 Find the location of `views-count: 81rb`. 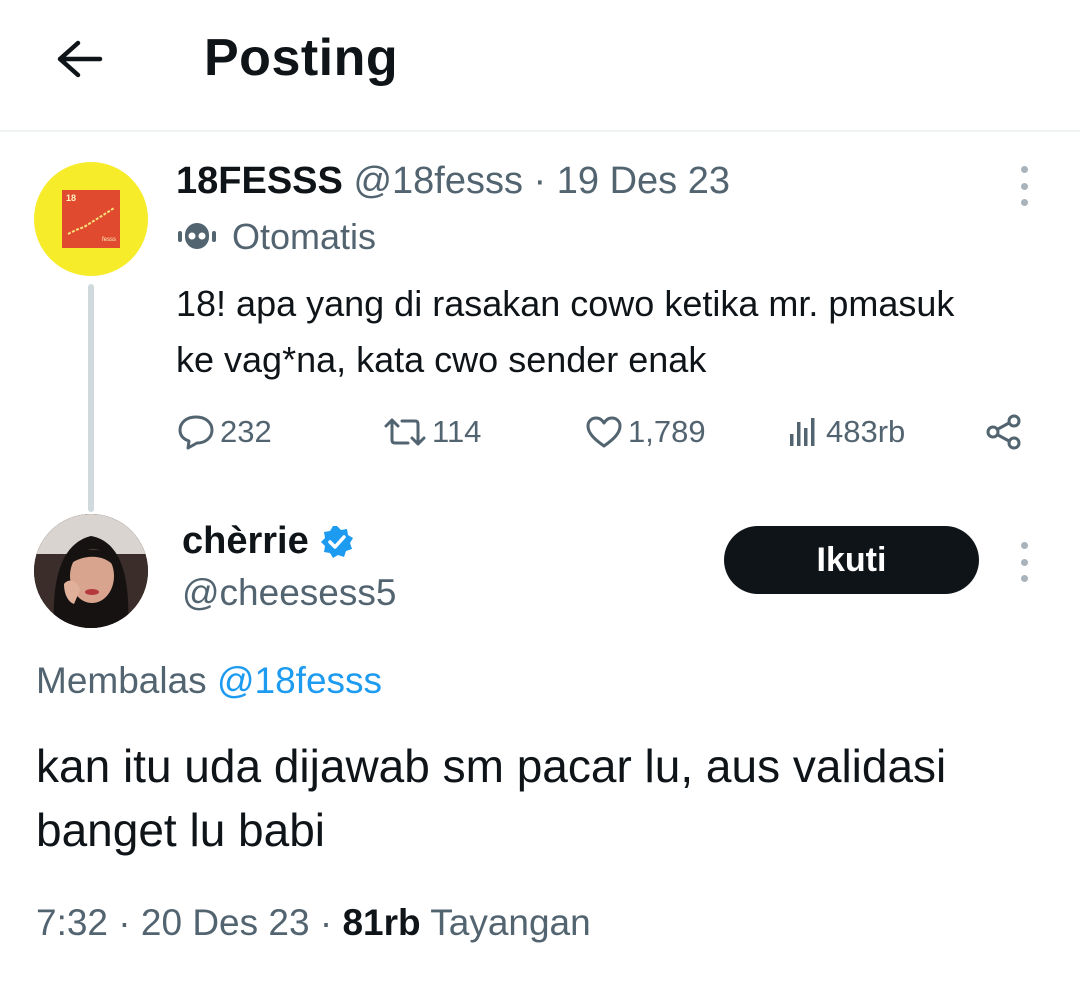

views-count: 81rb is located at coordinates (381, 922).